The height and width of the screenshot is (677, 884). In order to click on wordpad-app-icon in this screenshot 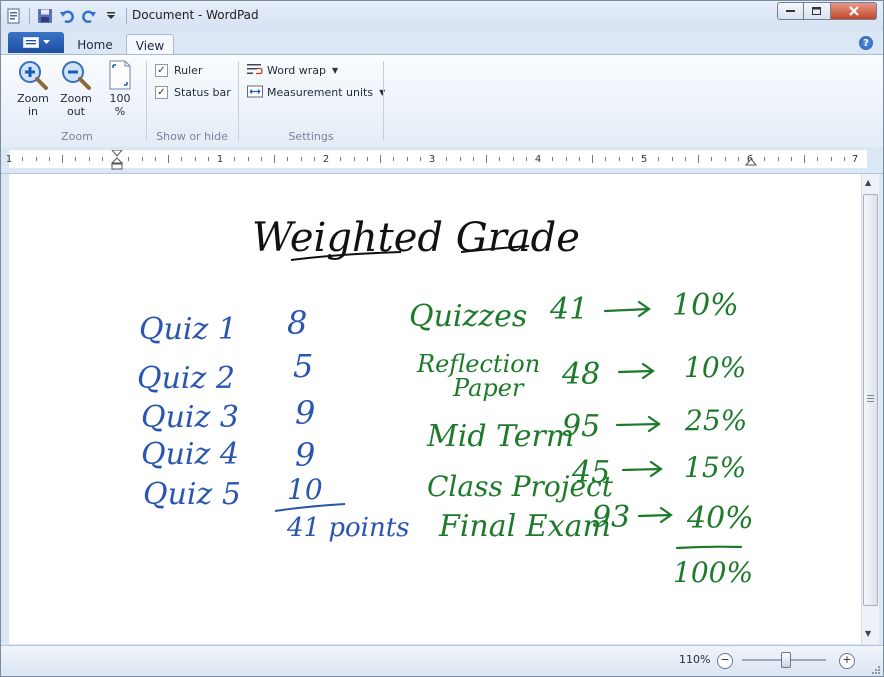, I will do `click(14, 16)`.